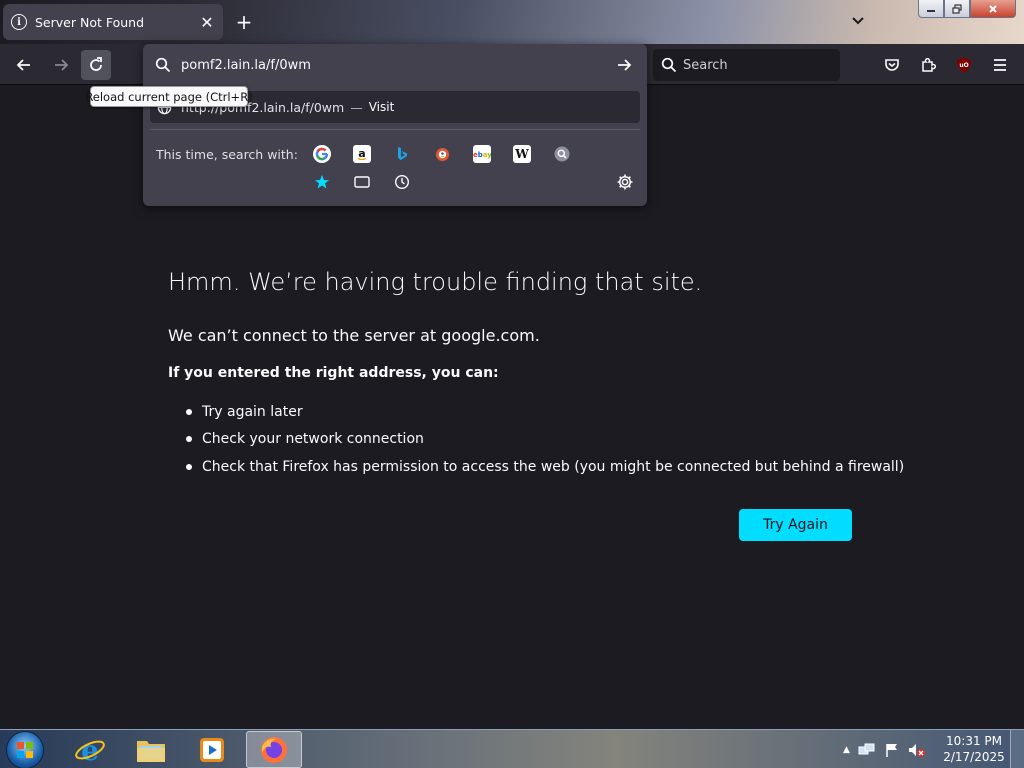 The width and height of the screenshot is (1024, 768). I want to click on wikipedia-engine-button: W, so click(522, 154).